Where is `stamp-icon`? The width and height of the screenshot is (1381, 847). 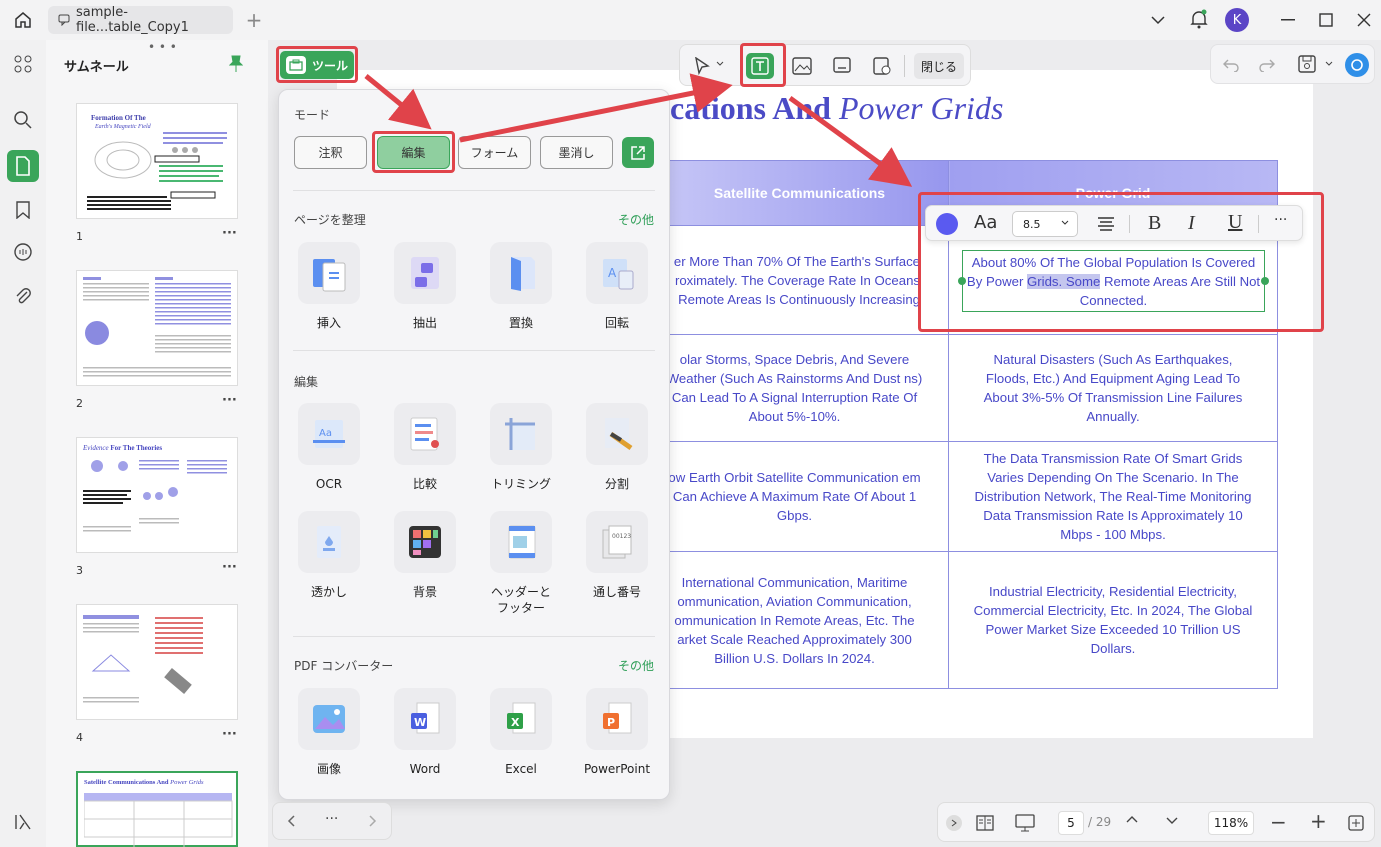
stamp-icon is located at coordinates (882, 66).